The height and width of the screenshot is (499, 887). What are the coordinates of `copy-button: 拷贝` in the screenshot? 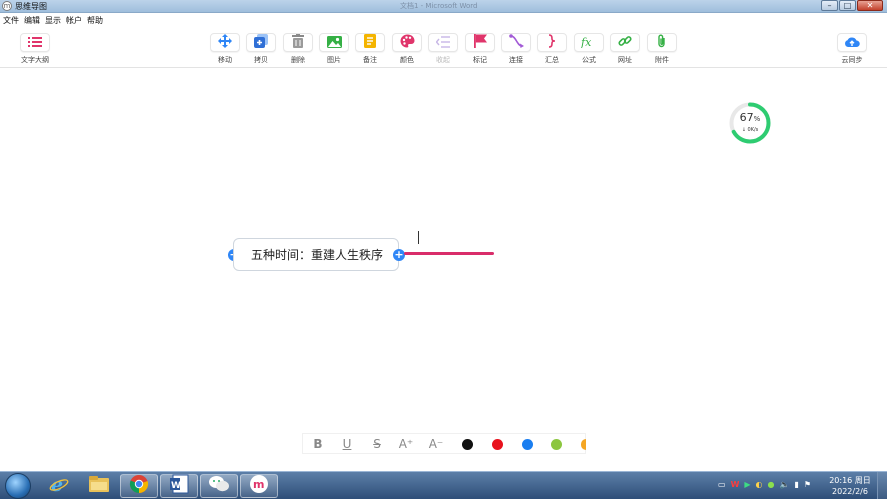 It's located at (261, 49).